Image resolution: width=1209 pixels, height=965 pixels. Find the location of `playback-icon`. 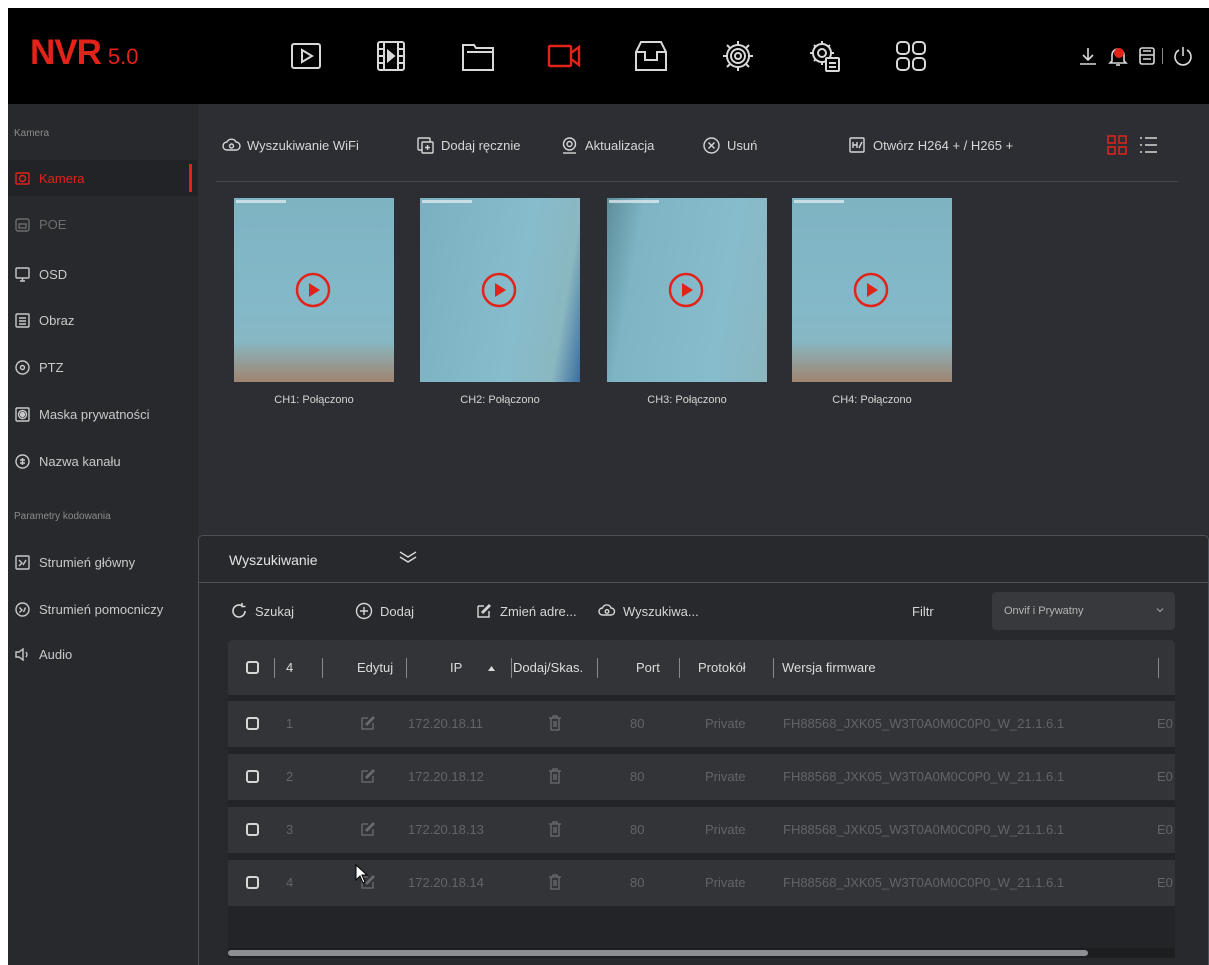

playback-icon is located at coordinates (306, 56).